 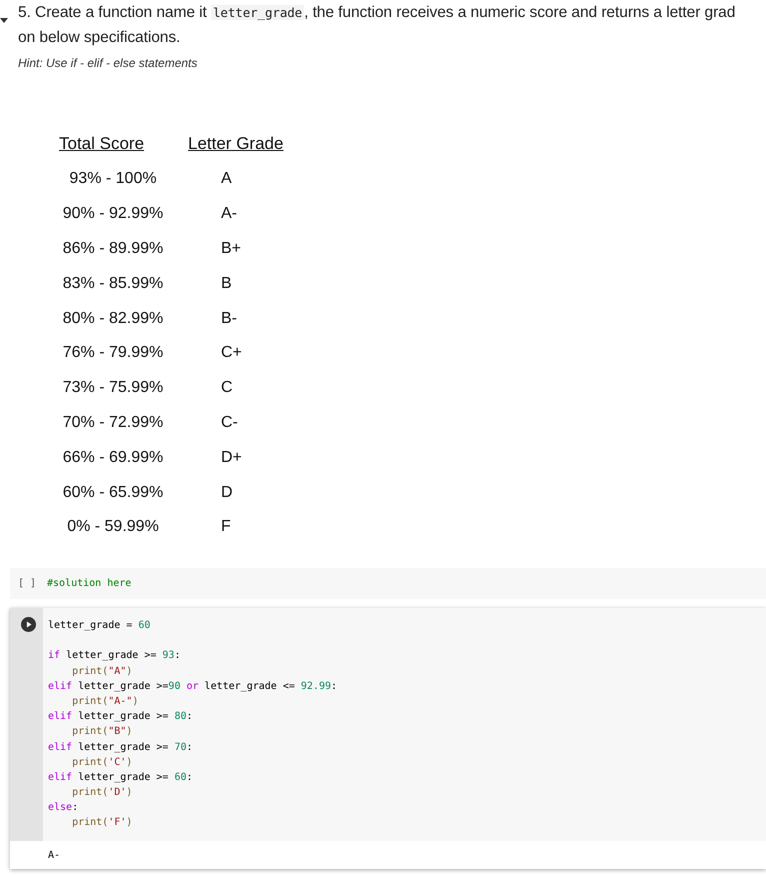 What do you see at coordinates (102, 144) in the screenshot?
I see `column-header: Total Score` at bounding box center [102, 144].